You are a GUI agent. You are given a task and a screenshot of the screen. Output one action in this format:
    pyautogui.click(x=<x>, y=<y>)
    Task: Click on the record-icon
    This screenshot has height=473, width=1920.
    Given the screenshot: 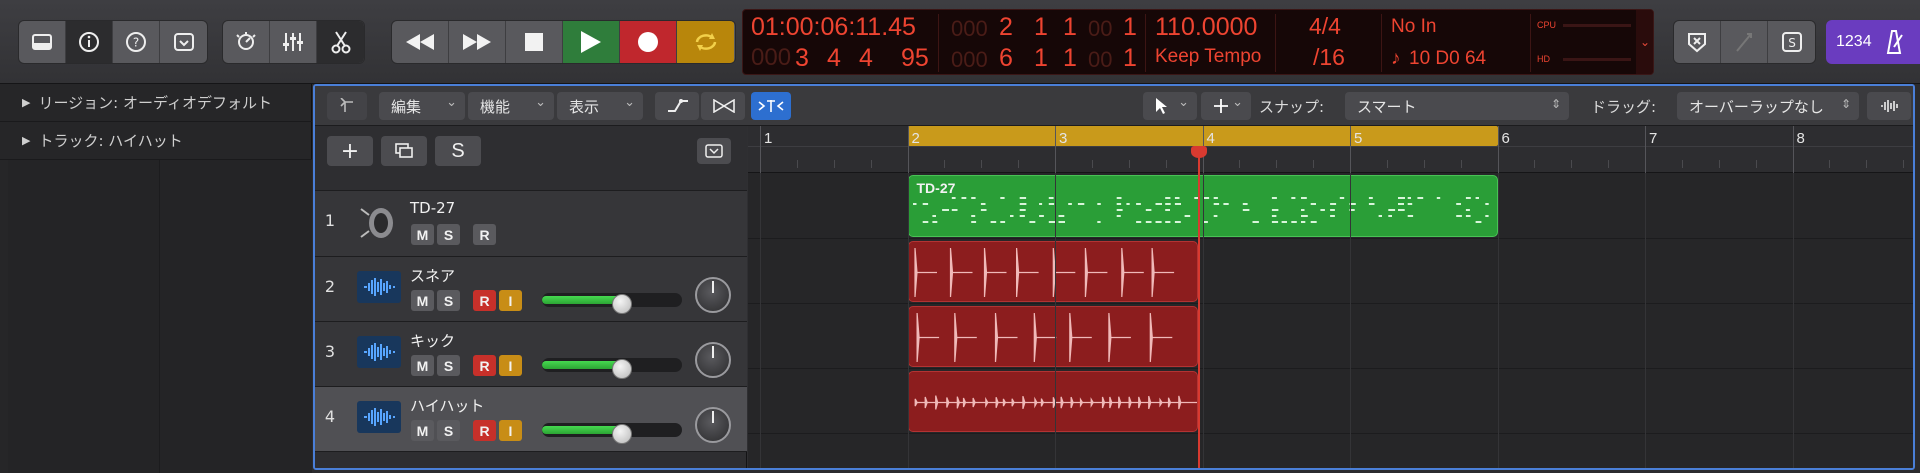 What is the action you would take?
    pyautogui.click(x=648, y=42)
    